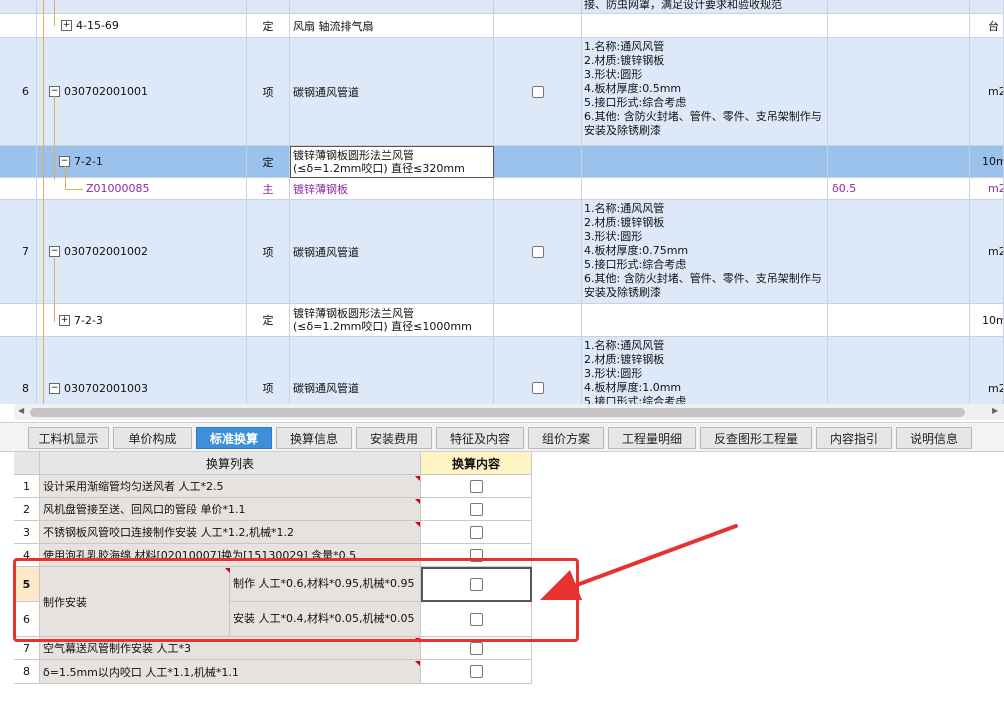 The height and width of the screenshot is (711, 1004). Describe the element at coordinates (705, 7) in the screenshot. I see `feature-cell: 接、防虫网罩，满足设计要求和验收规范` at that location.